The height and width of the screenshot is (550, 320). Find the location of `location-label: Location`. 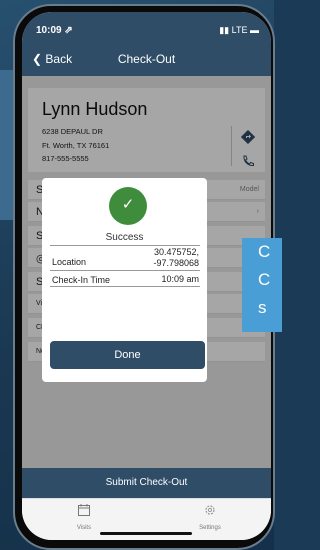

location-label: Location is located at coordinates (69, 262).